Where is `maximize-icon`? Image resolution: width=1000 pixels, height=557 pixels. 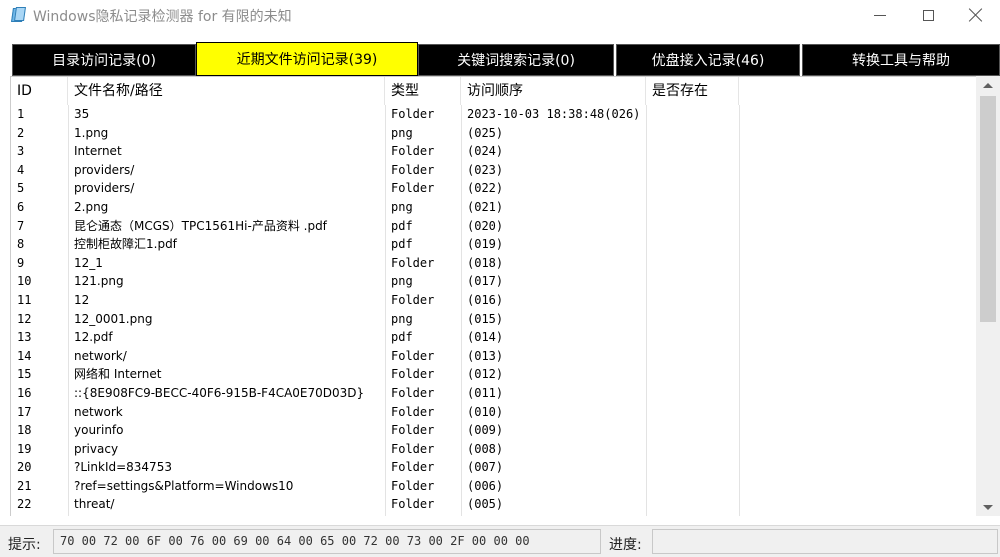 maximize-icon is located at coordinates (928, 15).